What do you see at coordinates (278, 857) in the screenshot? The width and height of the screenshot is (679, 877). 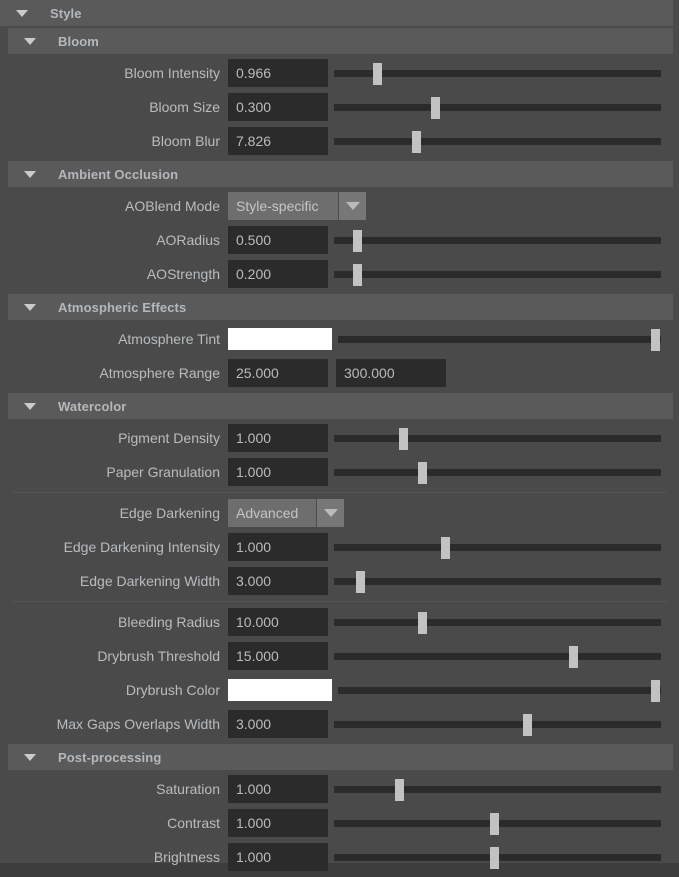 I see `brightness-value-field: 1.000` at bounding box center [278, 857].